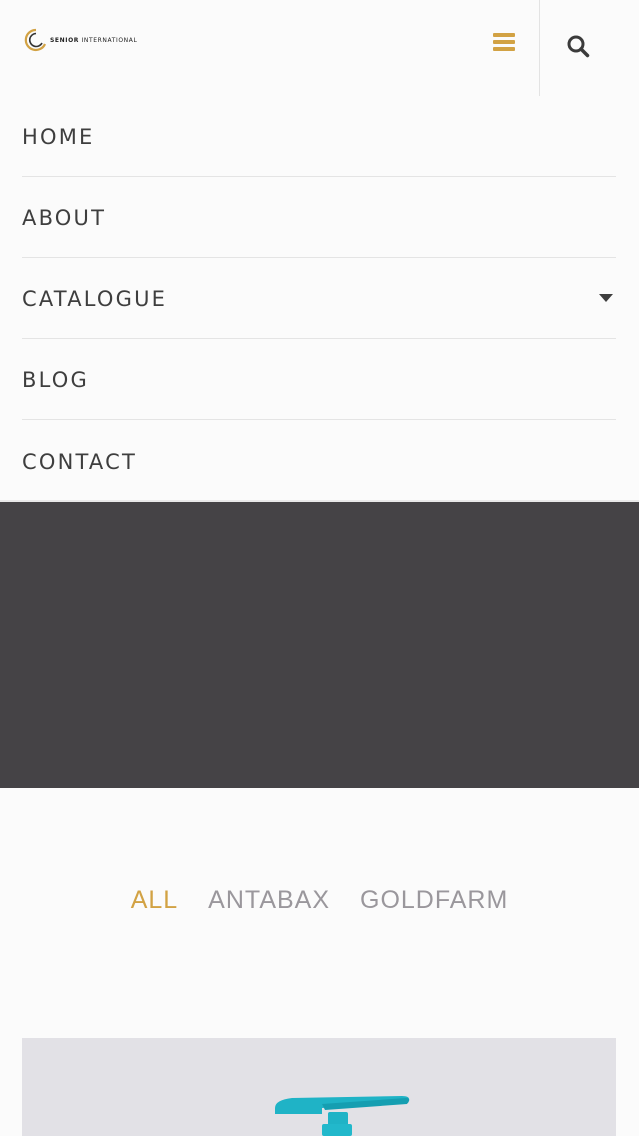 Image resolution: width=639 pixels, height=1136 pixels. I want to click on logo-text: SENIOR INTERNATIONAL, so click(94, 40).